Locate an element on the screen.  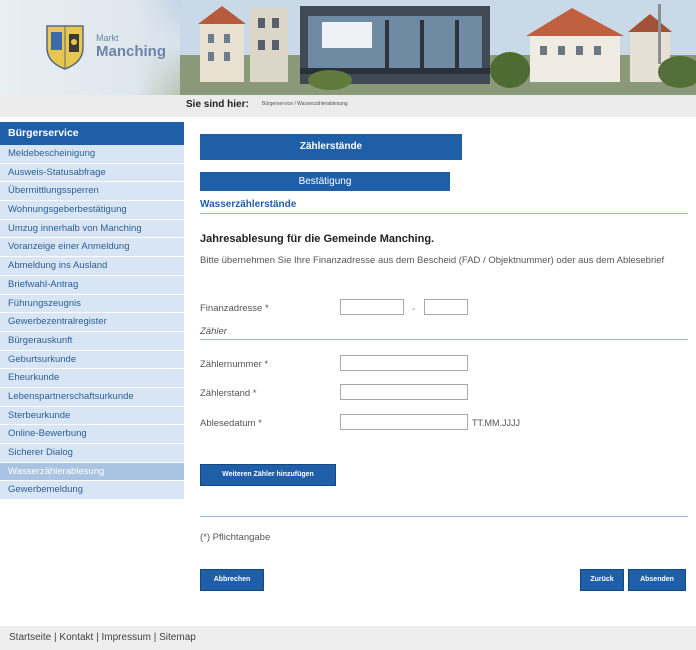
footer-link-sitemap: Sitemap is located at coordinates (177, 637).